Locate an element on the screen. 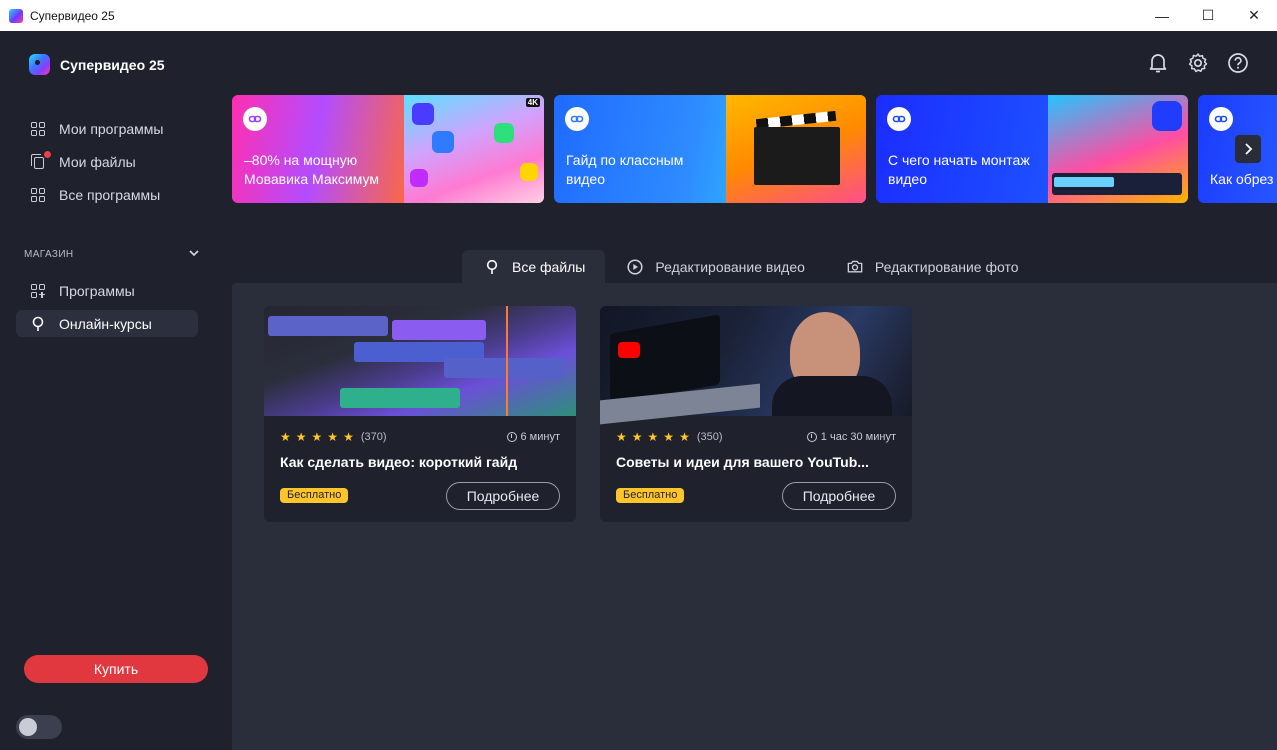 The width and height of the screenshot is (1277, 750). course-duration: 1 час 30 минут is located at coordinates (851, 437).